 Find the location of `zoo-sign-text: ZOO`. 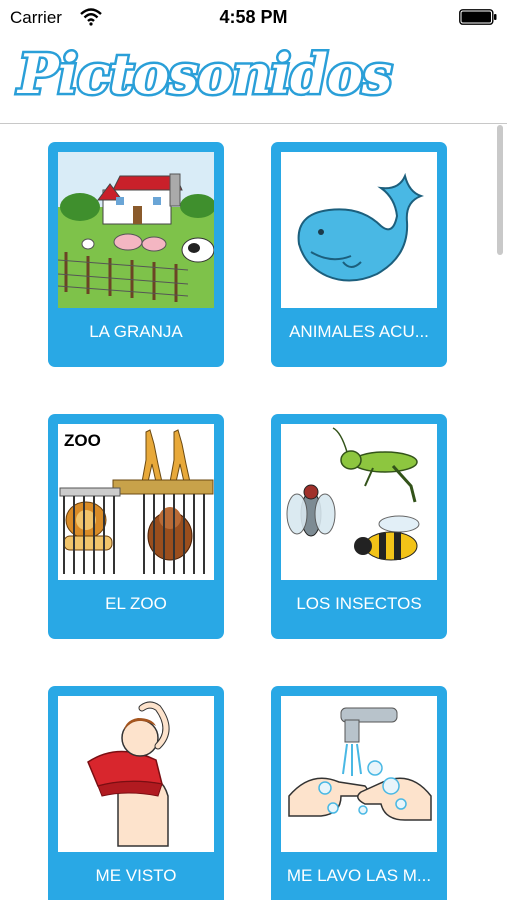

zoo-sign-text: ZOO is located at coordinates (82, 440).